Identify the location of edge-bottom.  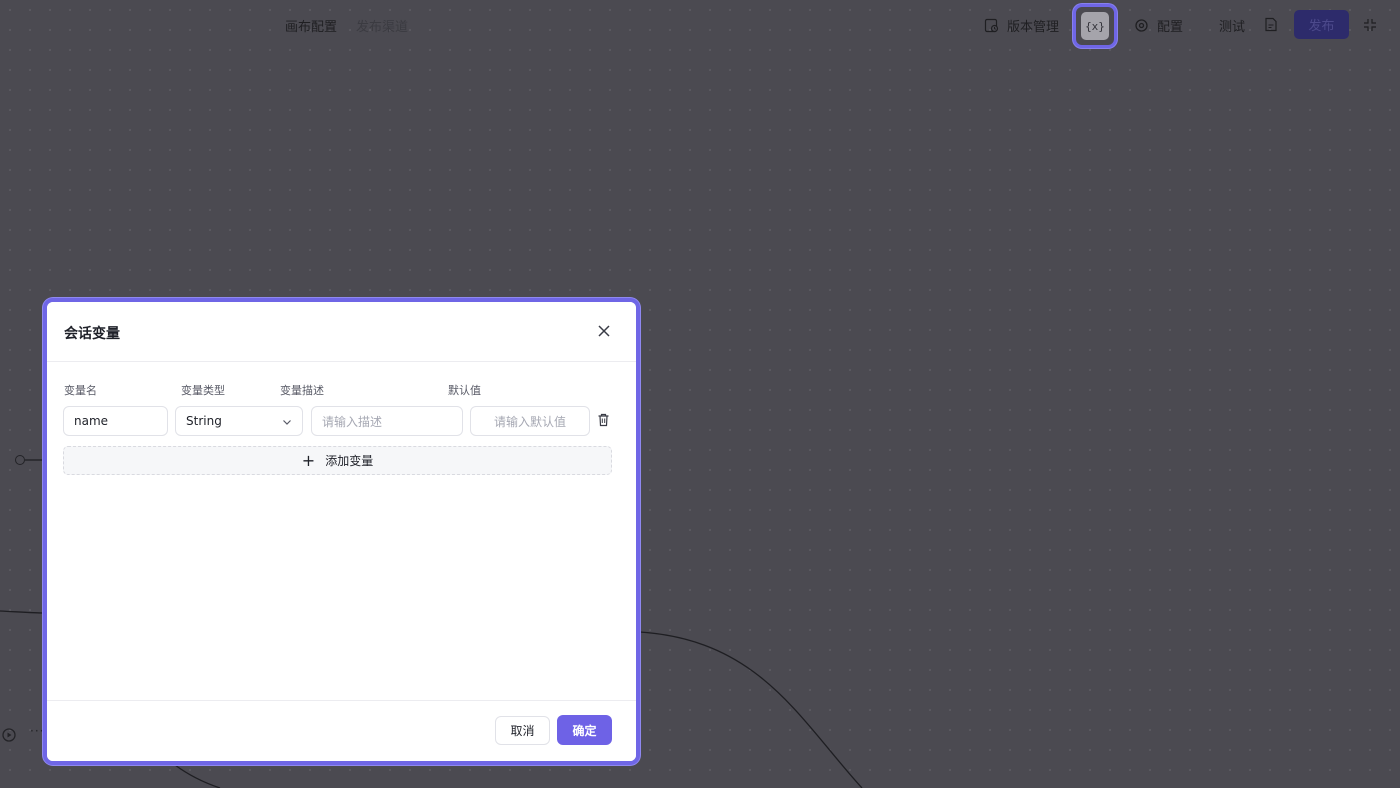
(197, 776).